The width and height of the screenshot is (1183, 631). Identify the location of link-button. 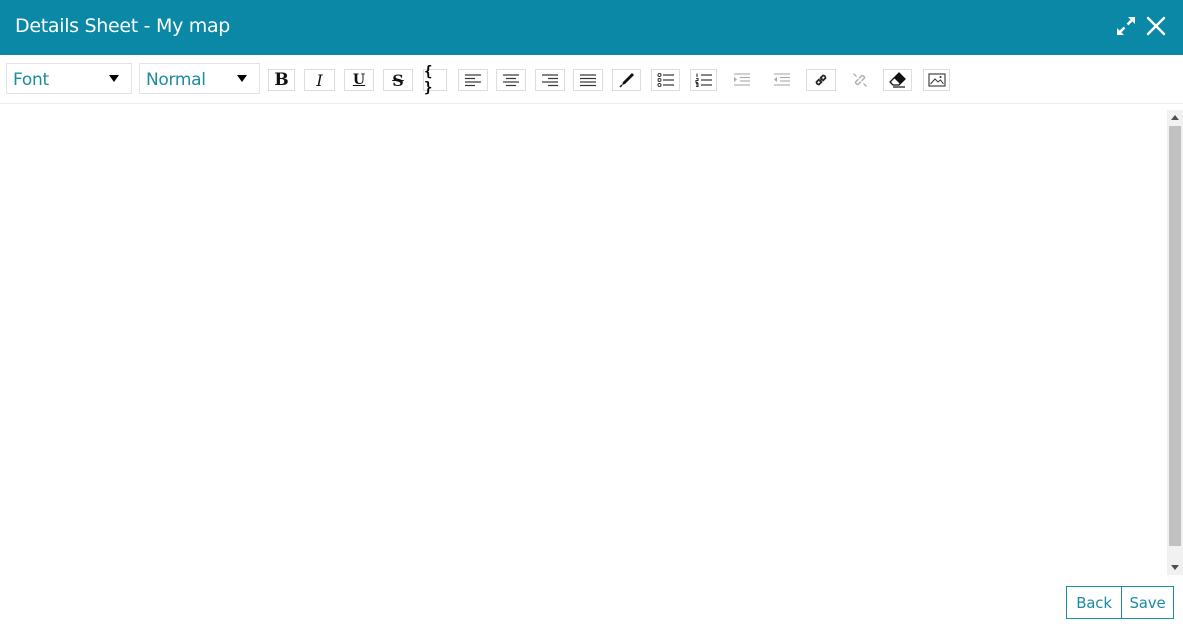
(821, 80).